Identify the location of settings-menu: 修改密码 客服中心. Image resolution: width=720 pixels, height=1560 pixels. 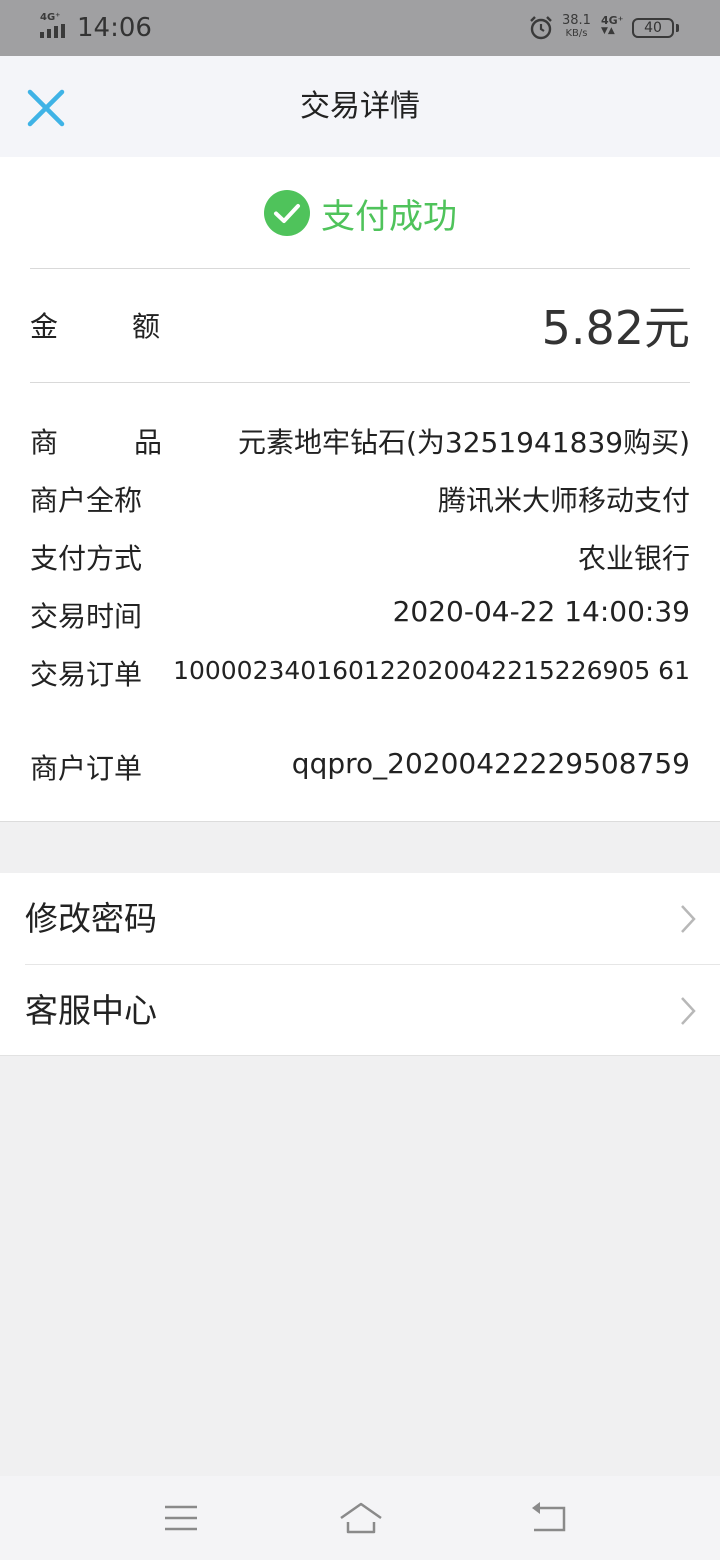
(360, 964).